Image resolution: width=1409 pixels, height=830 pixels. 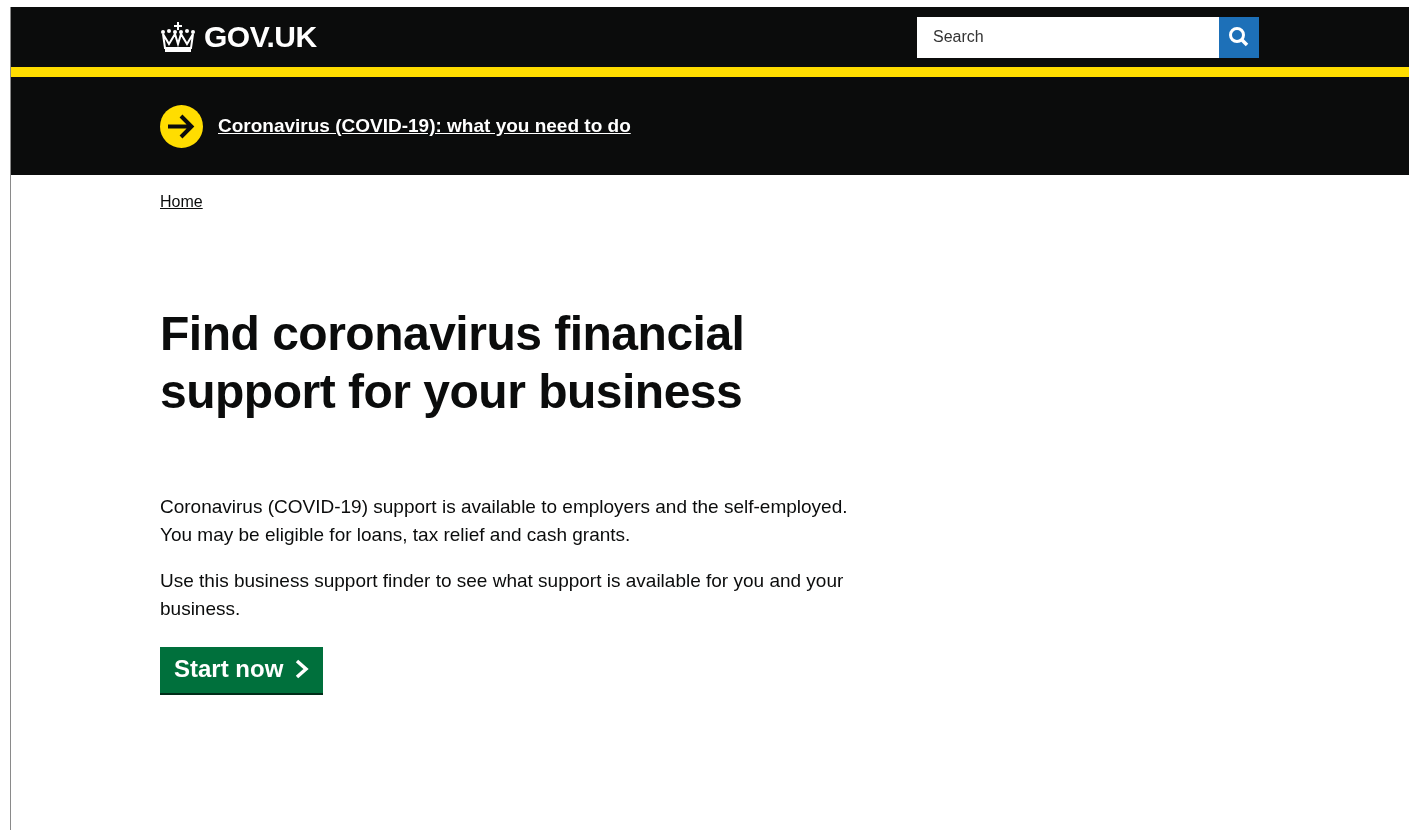 I want to click on covid-link: Coronavirus (COVID-19): what you need to do, so click(x=424, y=126).